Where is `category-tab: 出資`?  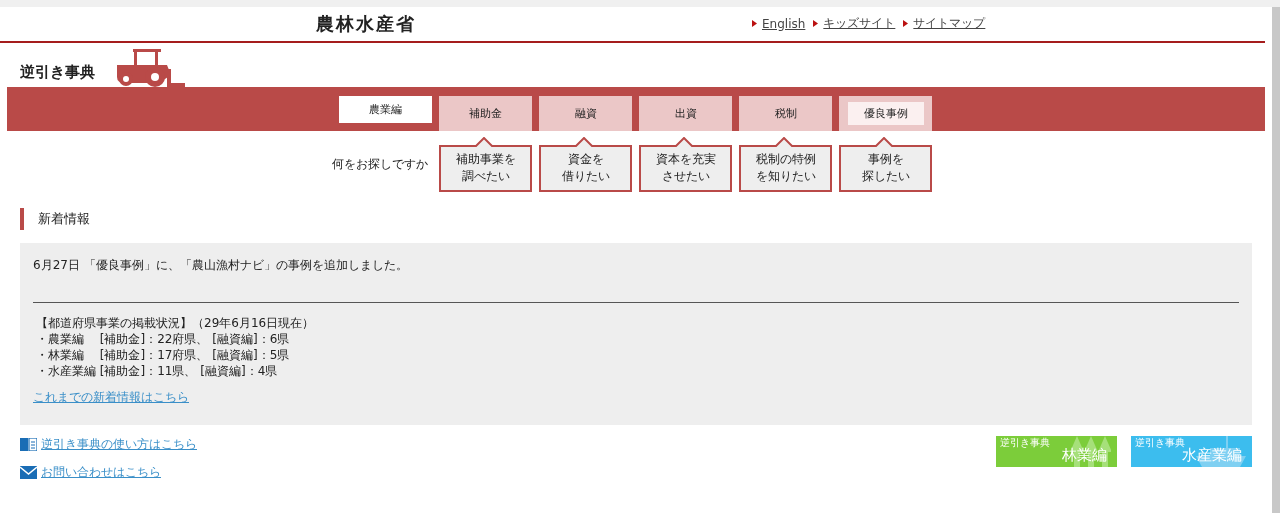
category-tab: 出資 is located at coordinates (685, 113).